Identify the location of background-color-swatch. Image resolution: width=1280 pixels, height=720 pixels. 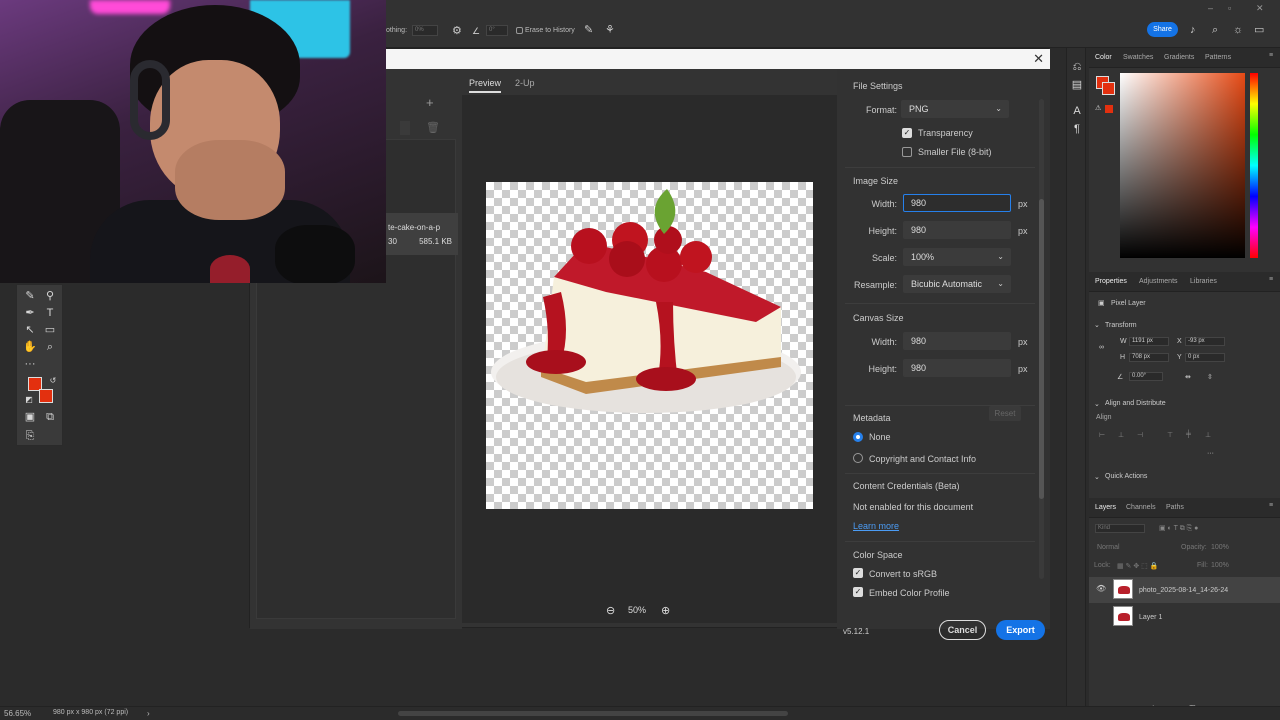
(46, 396).